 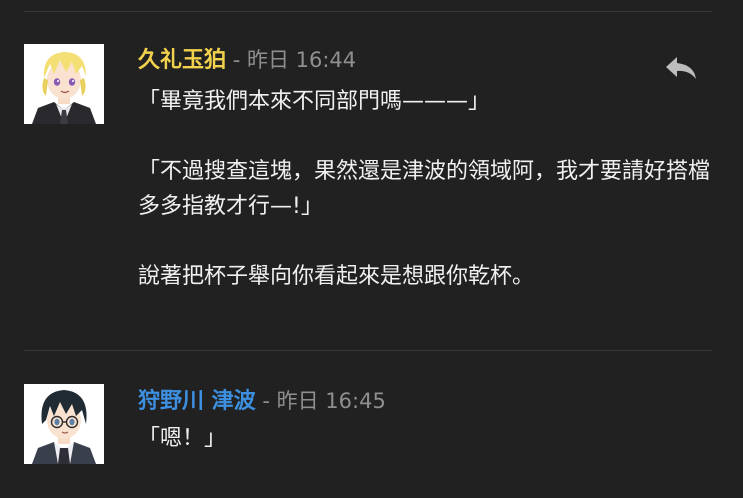 I want to click on message-paragraph: 「不過搜查這塊，果然還是津波的領域阿，我才要請好搭檔多多指教才行—!」, so click(x=424, y=189).